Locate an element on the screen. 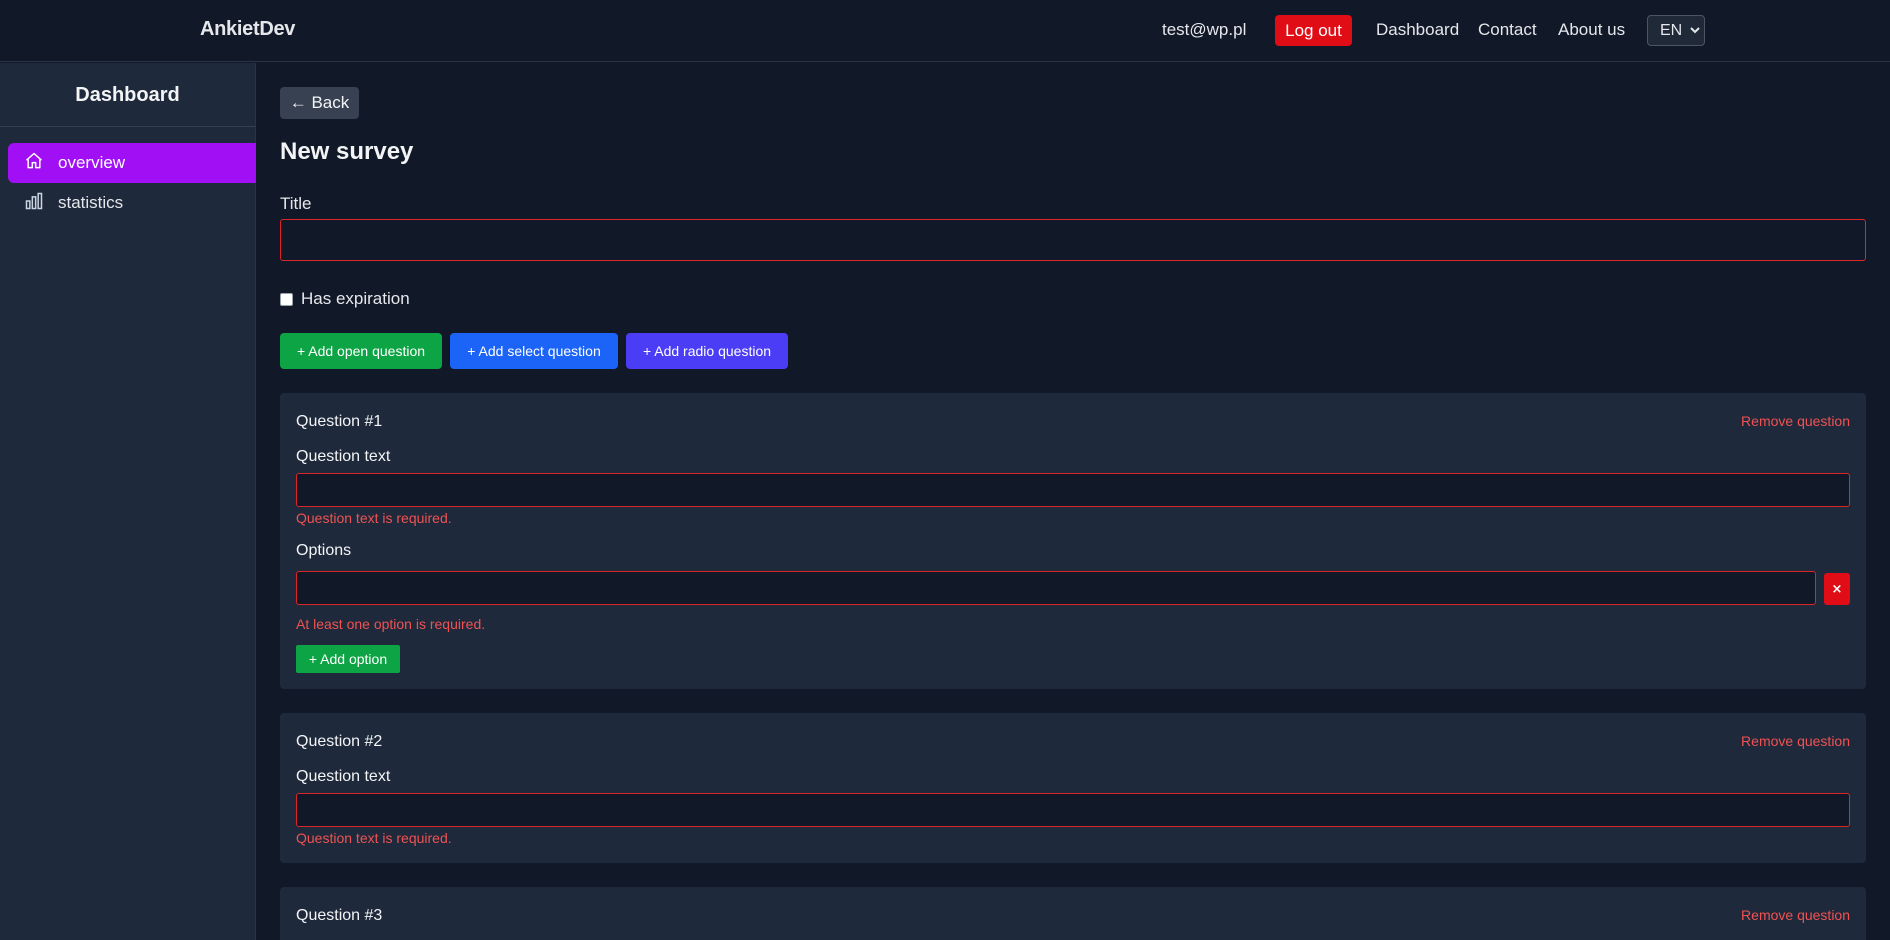  brand-logo: AnkietDev is located at coordinates (247, 29).